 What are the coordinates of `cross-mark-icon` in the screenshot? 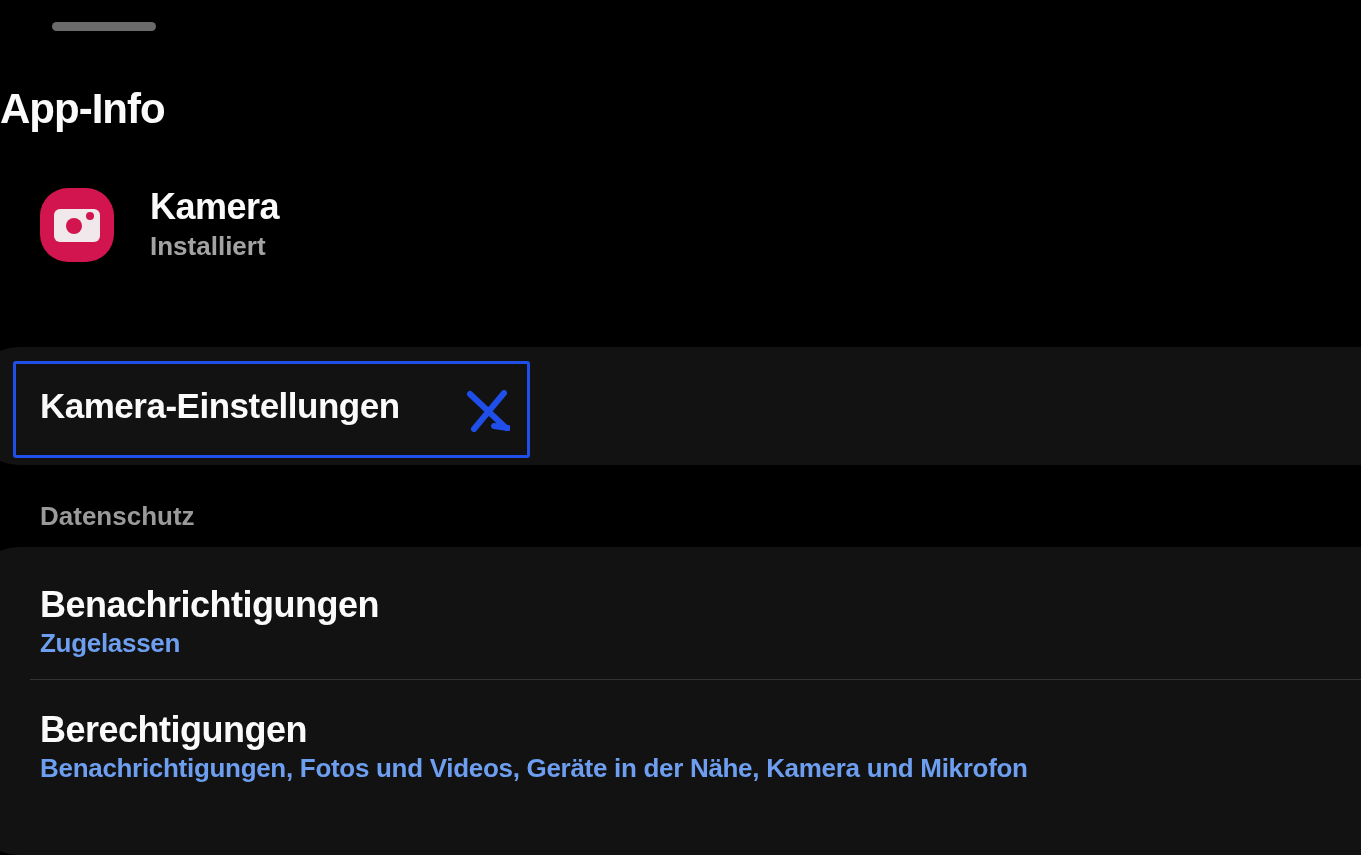 It's located at (488, 411).